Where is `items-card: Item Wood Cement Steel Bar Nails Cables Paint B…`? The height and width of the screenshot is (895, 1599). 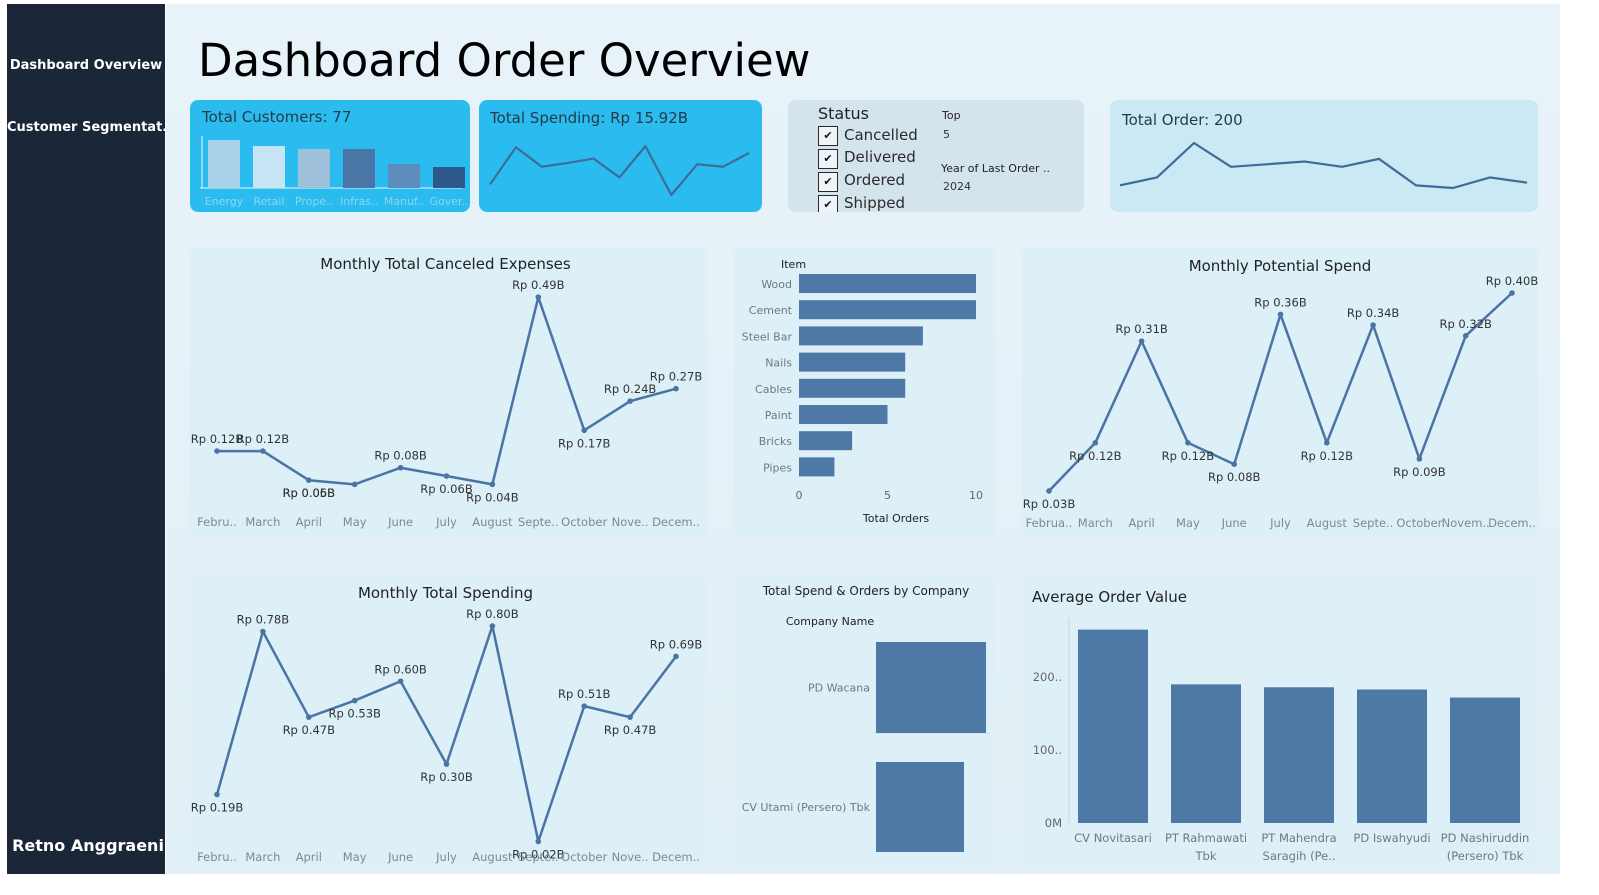
items-card: Item Wood Cement Steel Bar Nails Cables Paint B… is located at coordinates (864, 392).